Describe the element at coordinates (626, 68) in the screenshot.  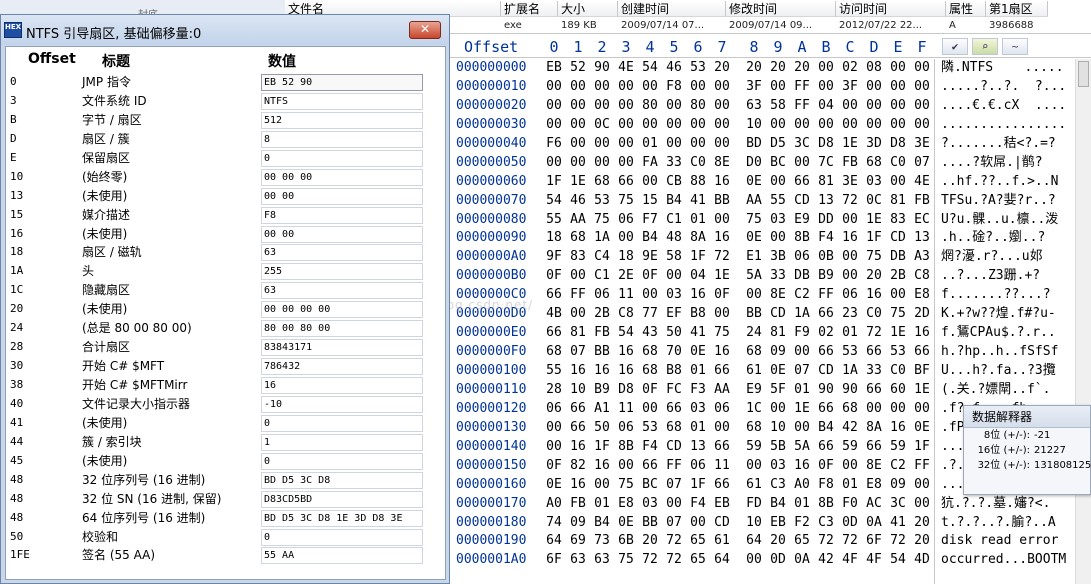
I see `hex-byte: 4E` at that location.